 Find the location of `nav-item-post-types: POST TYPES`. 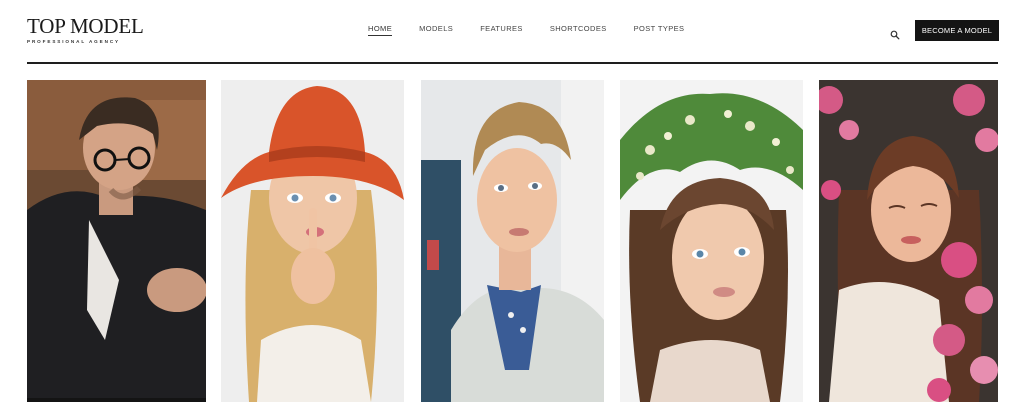

nav-item-post-types: POST TYPES is located at coordinates (659, 30).